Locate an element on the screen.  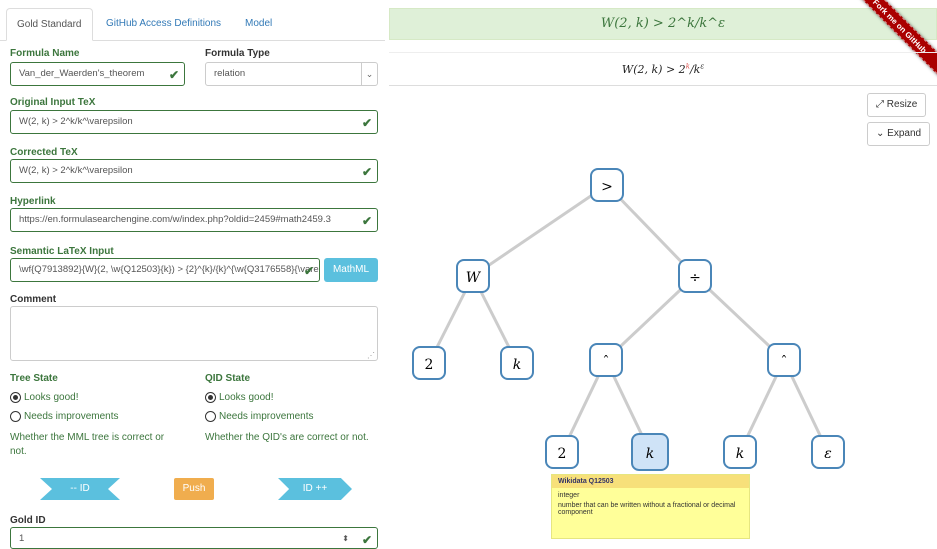
tooltip-name: integer is located at coordinates (569, 495).